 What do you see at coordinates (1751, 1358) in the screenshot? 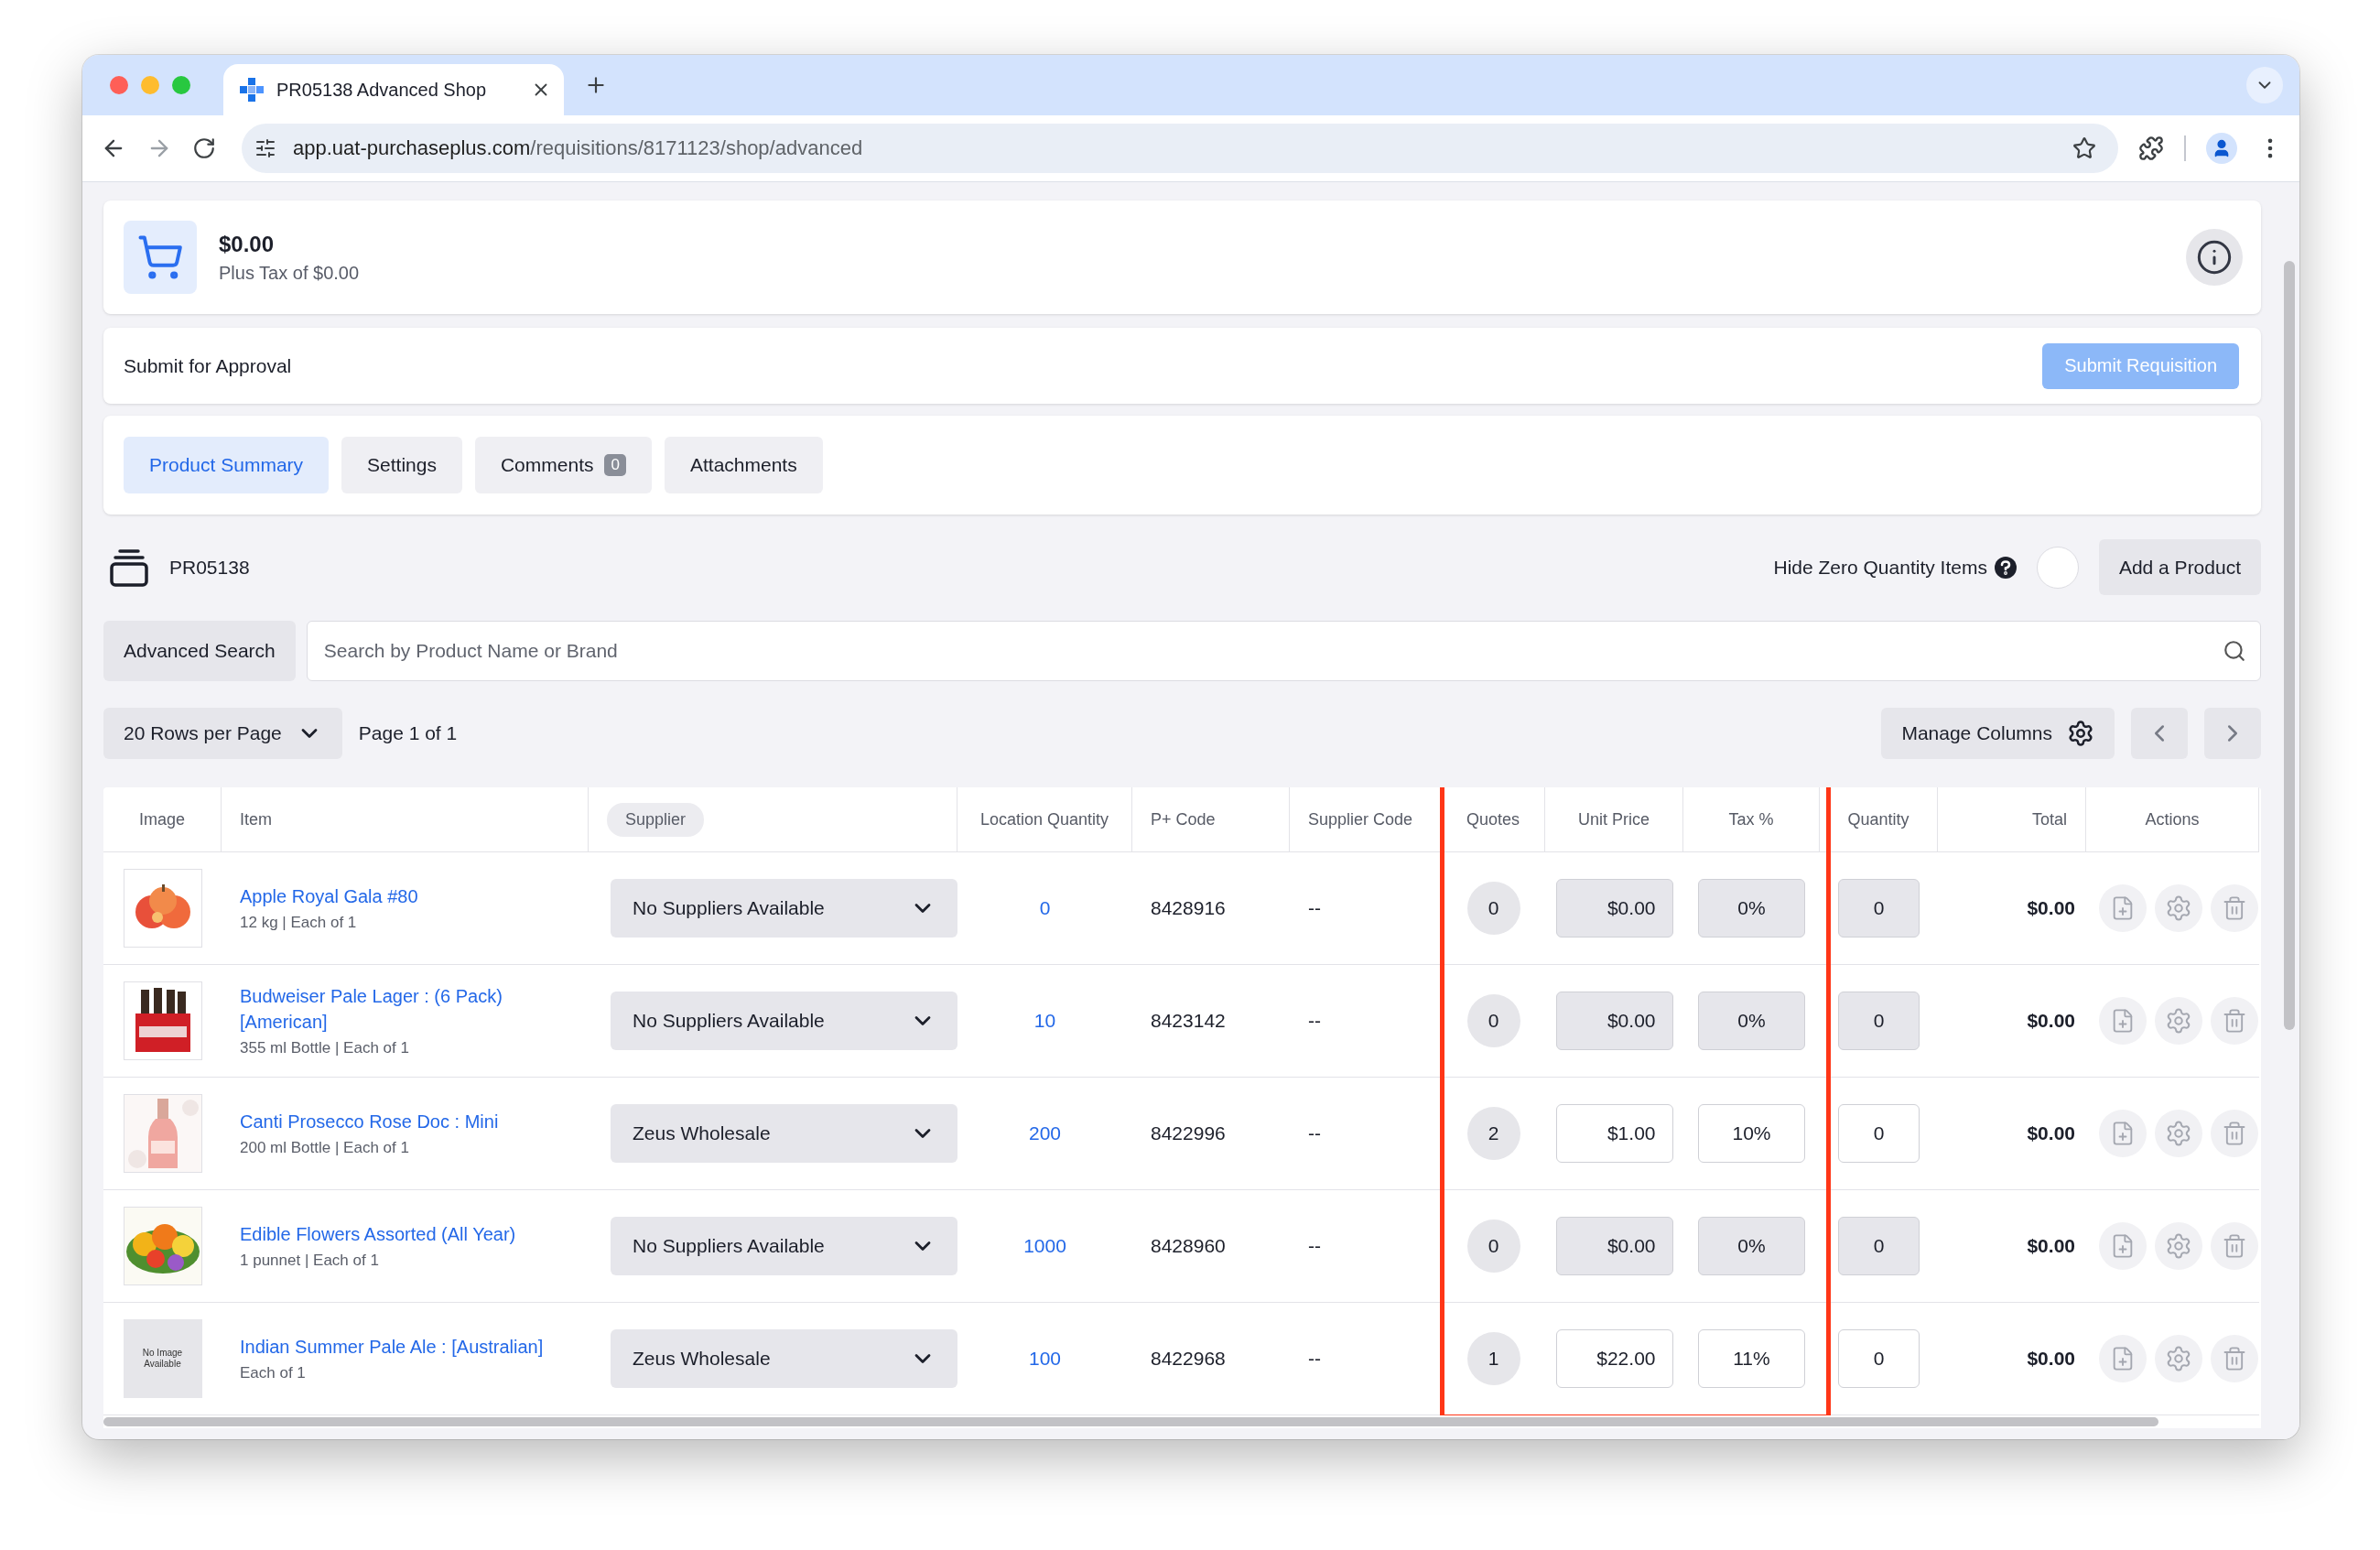
I see `tax-field: 11%` at bounding box center [1751, 1358].